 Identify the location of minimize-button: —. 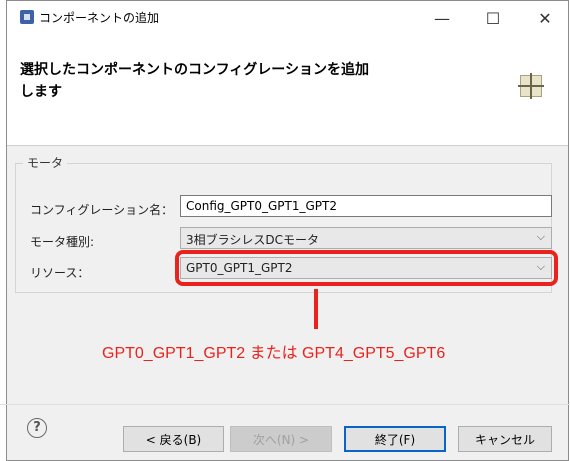
(442, 18).